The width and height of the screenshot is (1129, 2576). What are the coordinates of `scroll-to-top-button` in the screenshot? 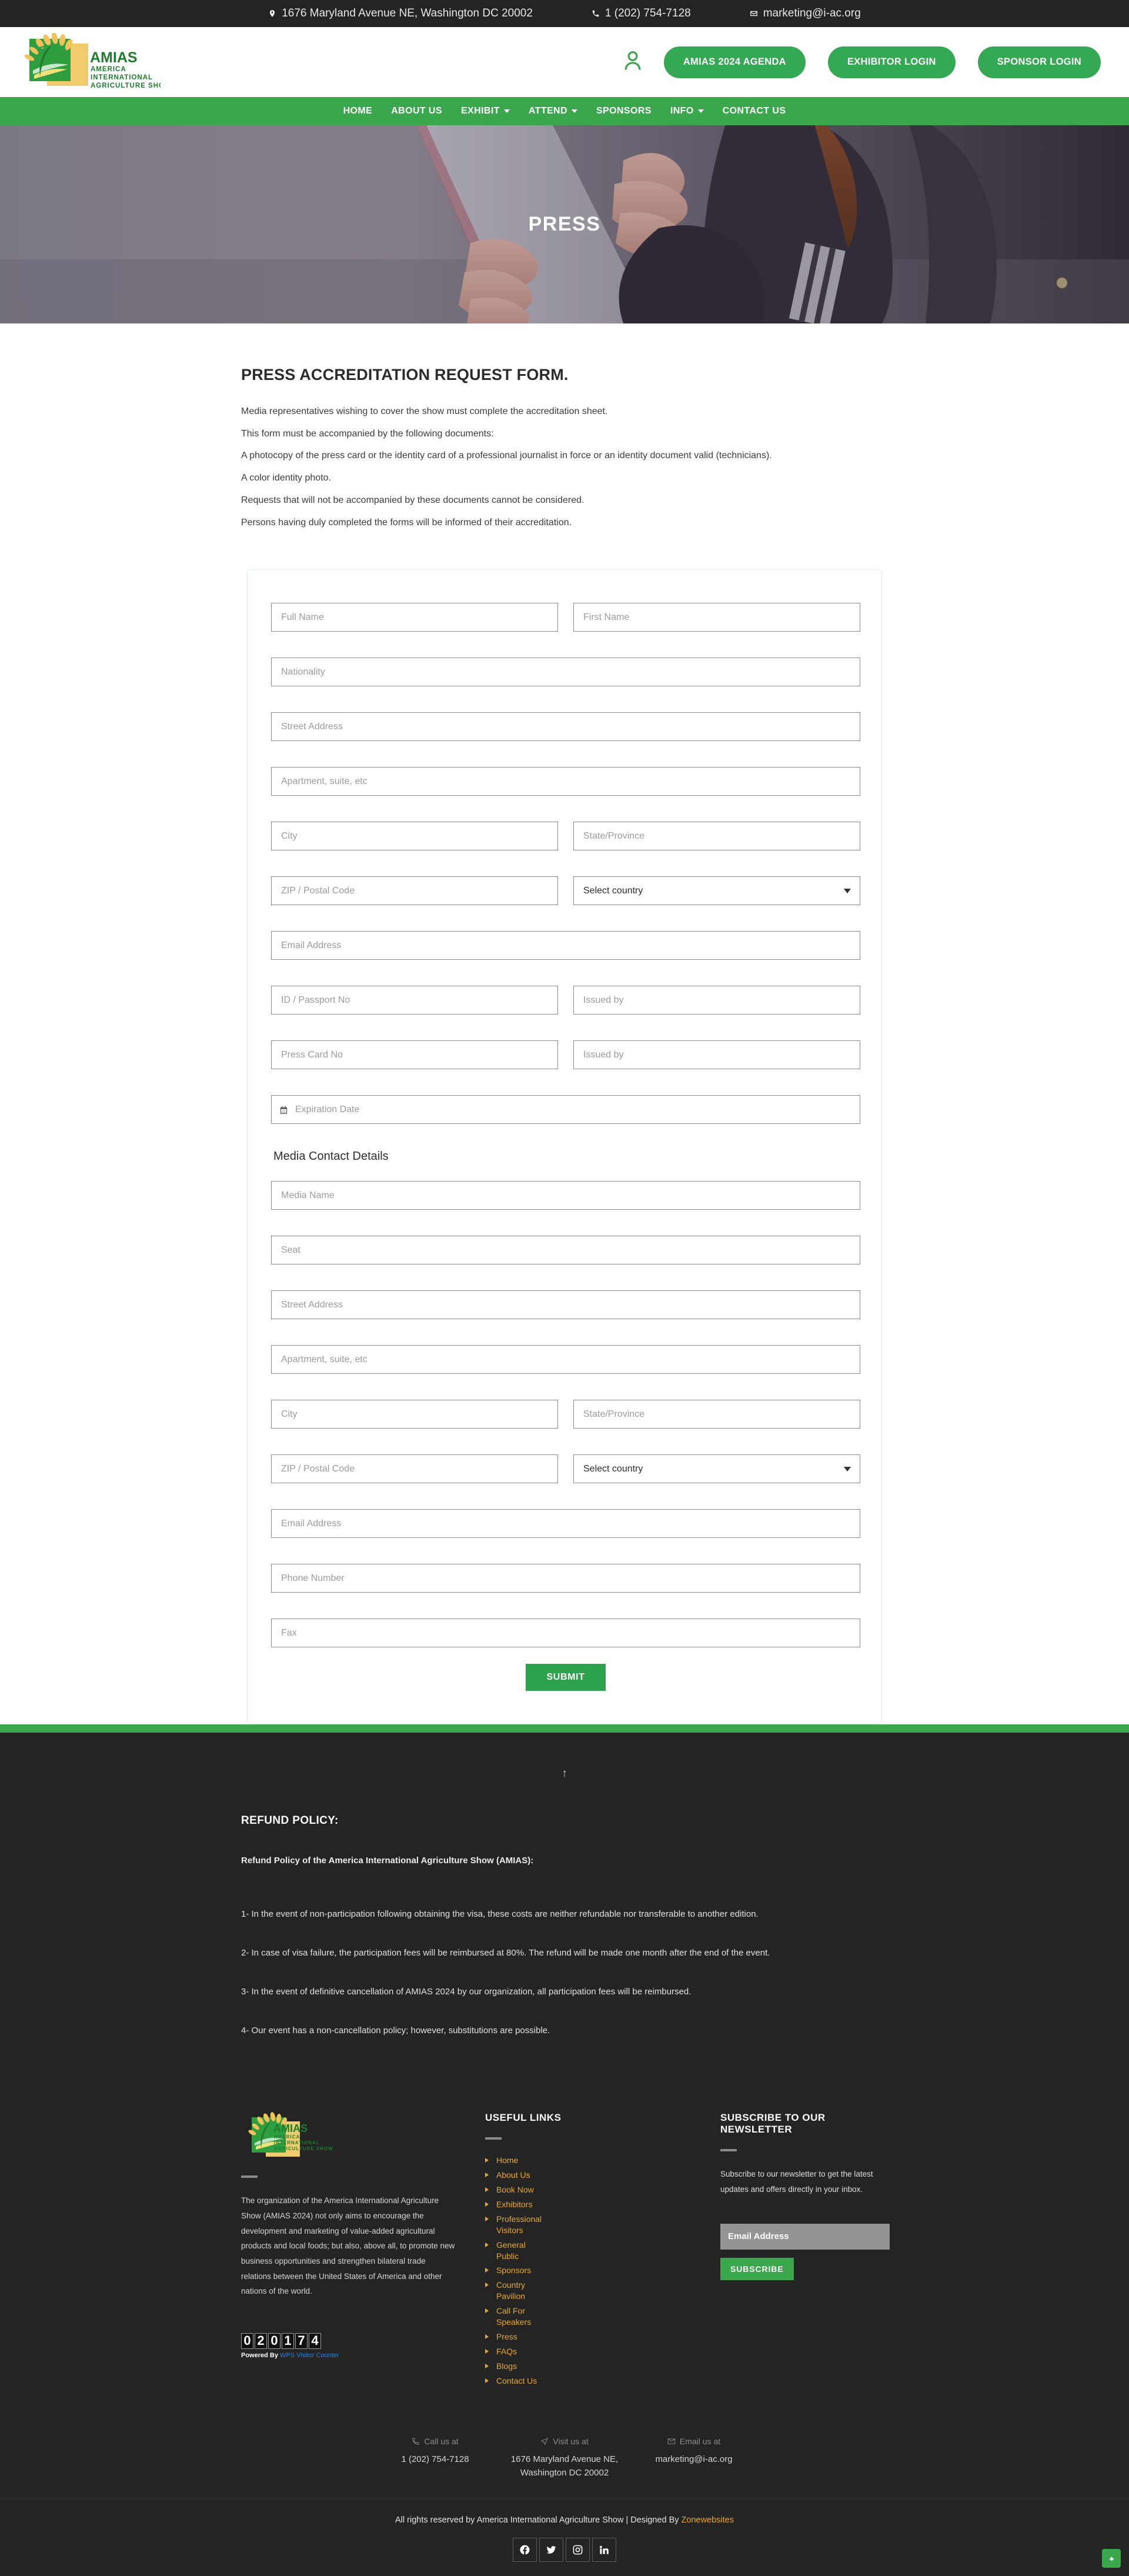 It's located at (1111, 2558).